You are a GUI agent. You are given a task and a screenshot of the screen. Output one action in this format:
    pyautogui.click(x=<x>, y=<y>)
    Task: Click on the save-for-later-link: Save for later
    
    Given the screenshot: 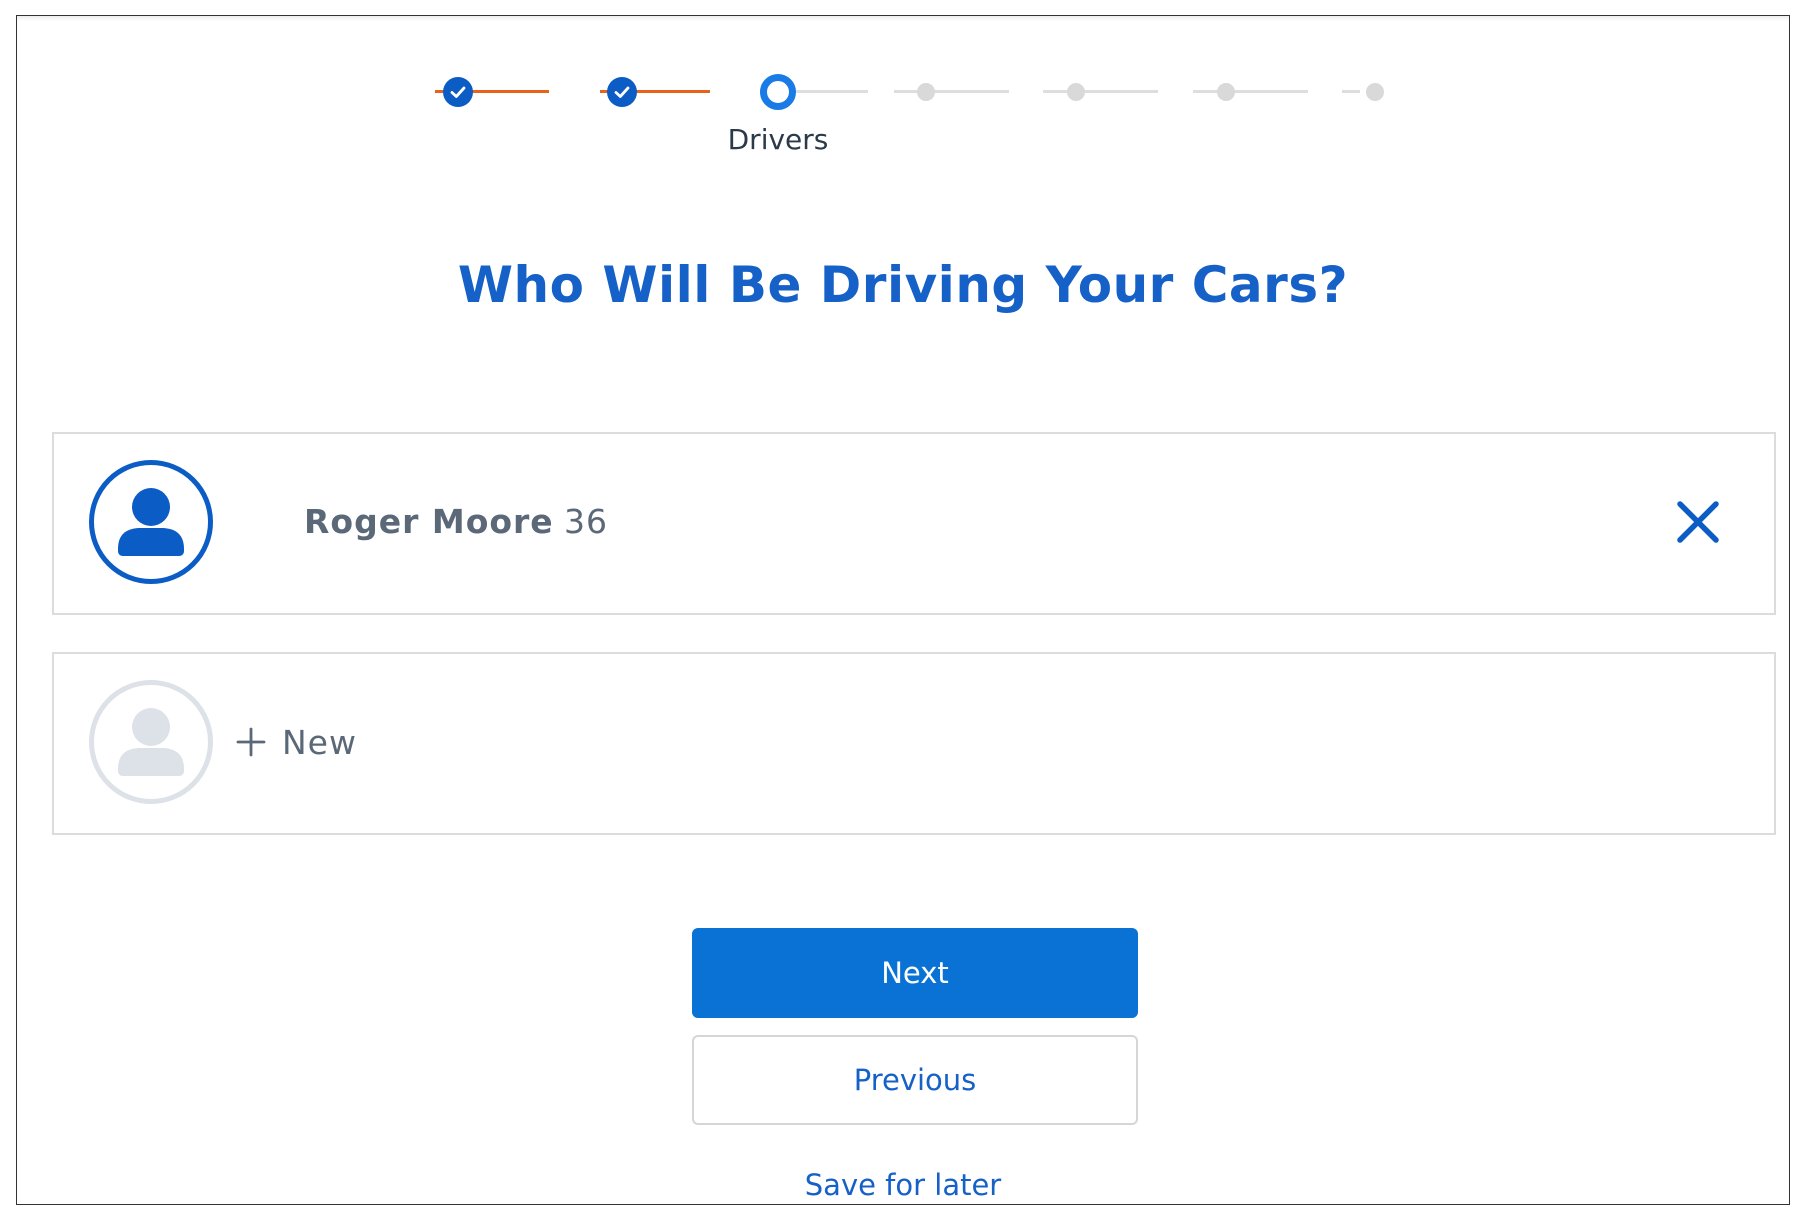 What is the action you would take?
    pyautogui.click(x=903, y=1185)
    